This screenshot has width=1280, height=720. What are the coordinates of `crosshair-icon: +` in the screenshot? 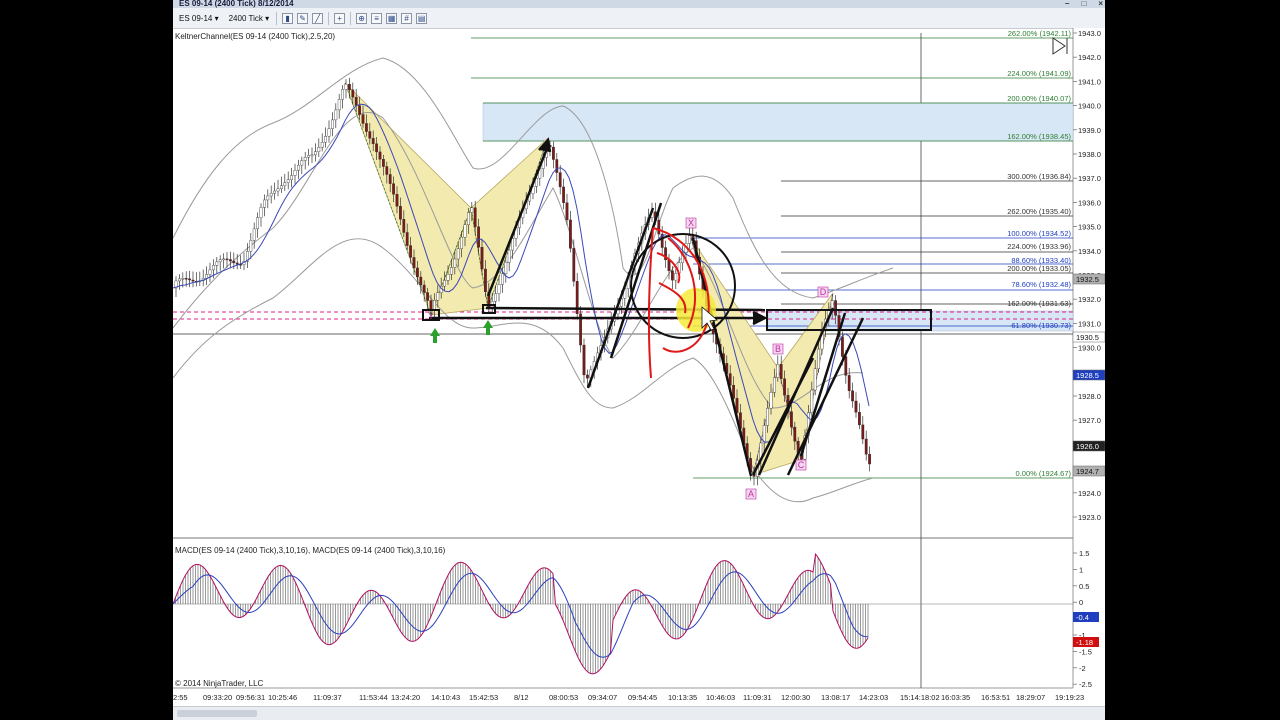 It's located at (340, 18).